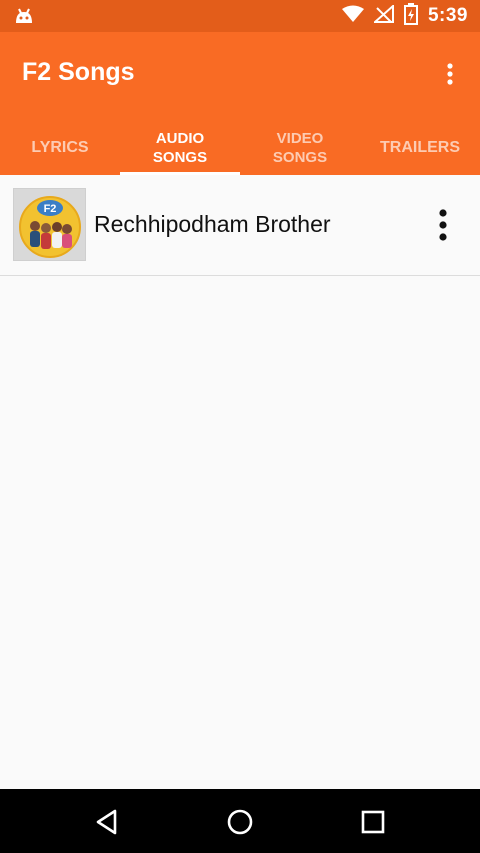  I want to click on android-icon, so click(24, 18).